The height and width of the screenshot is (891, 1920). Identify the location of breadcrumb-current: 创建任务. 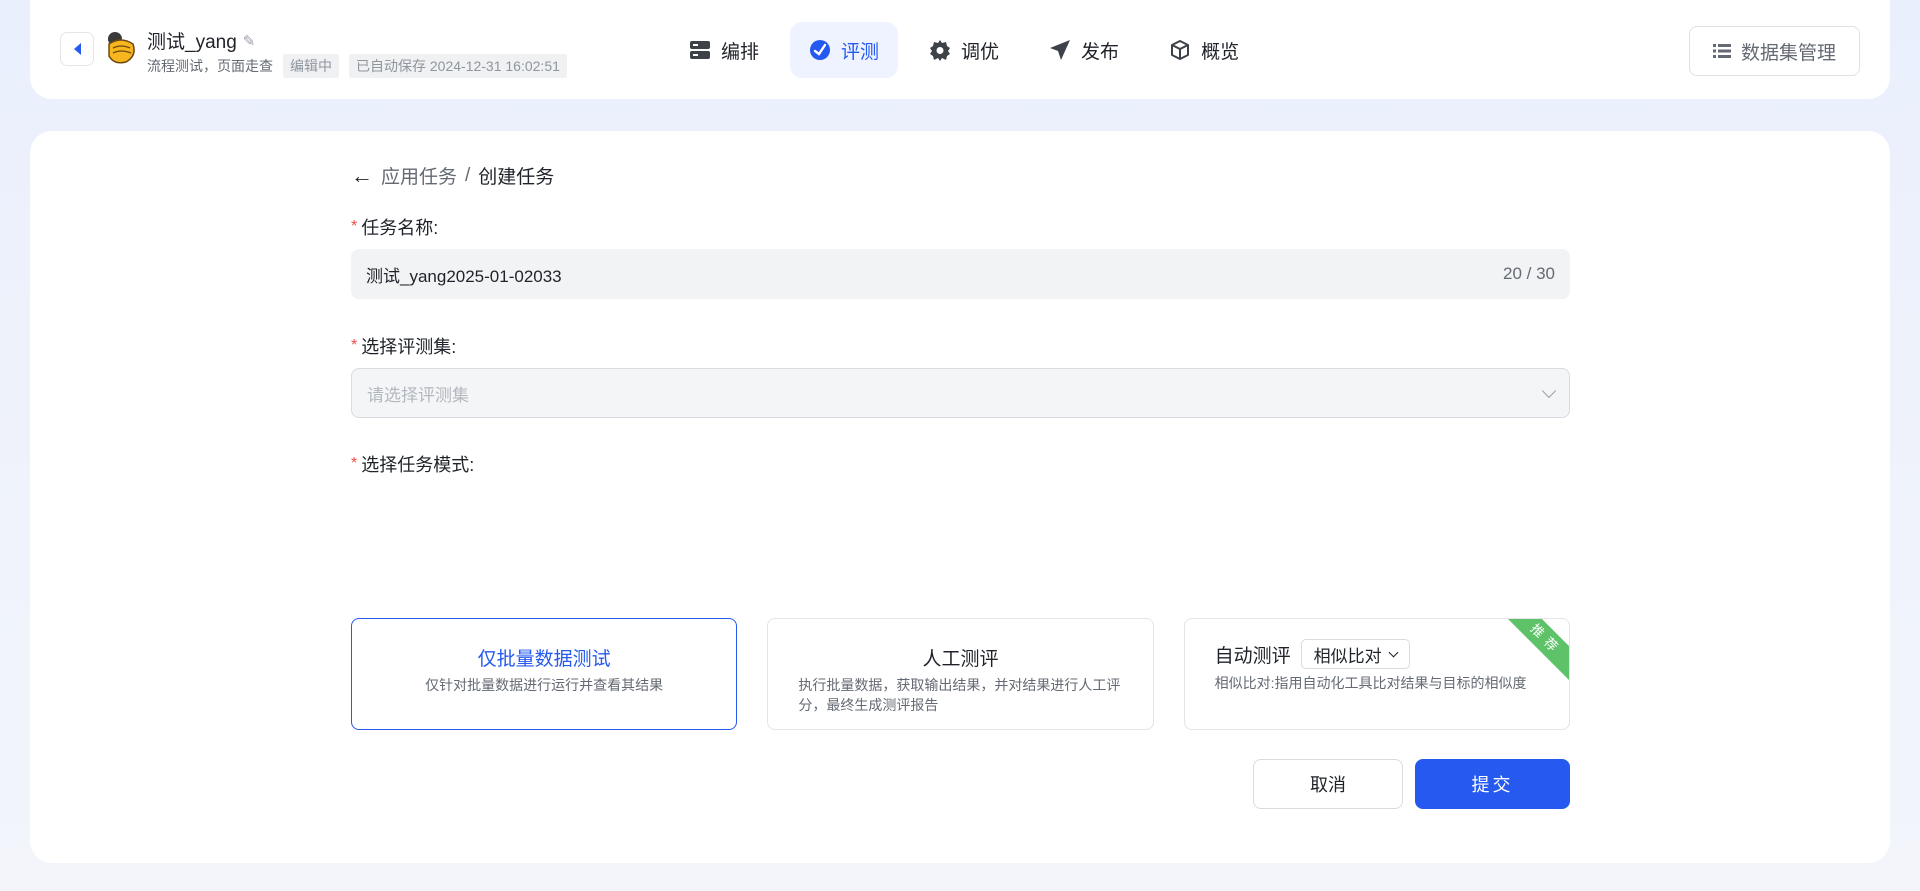
(516, 177).